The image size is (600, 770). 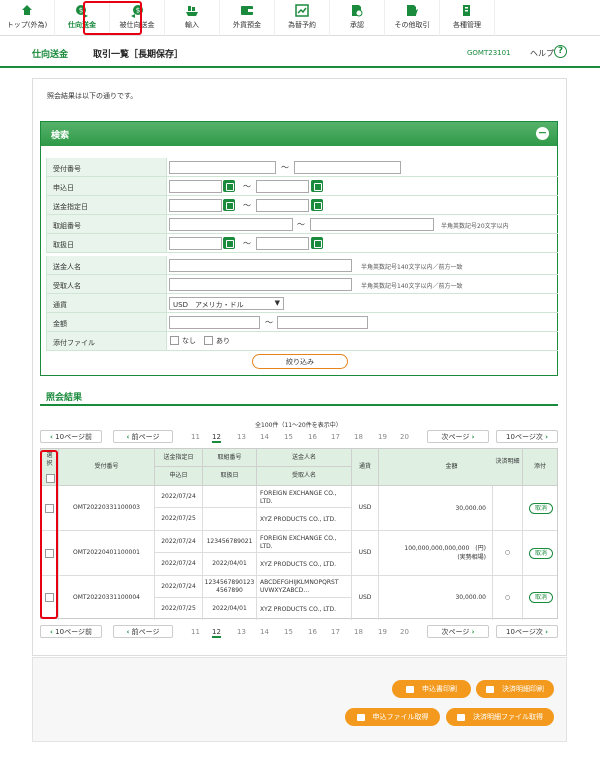 I want to click on help-link: ヘルプ, so click(x=542, y=53).